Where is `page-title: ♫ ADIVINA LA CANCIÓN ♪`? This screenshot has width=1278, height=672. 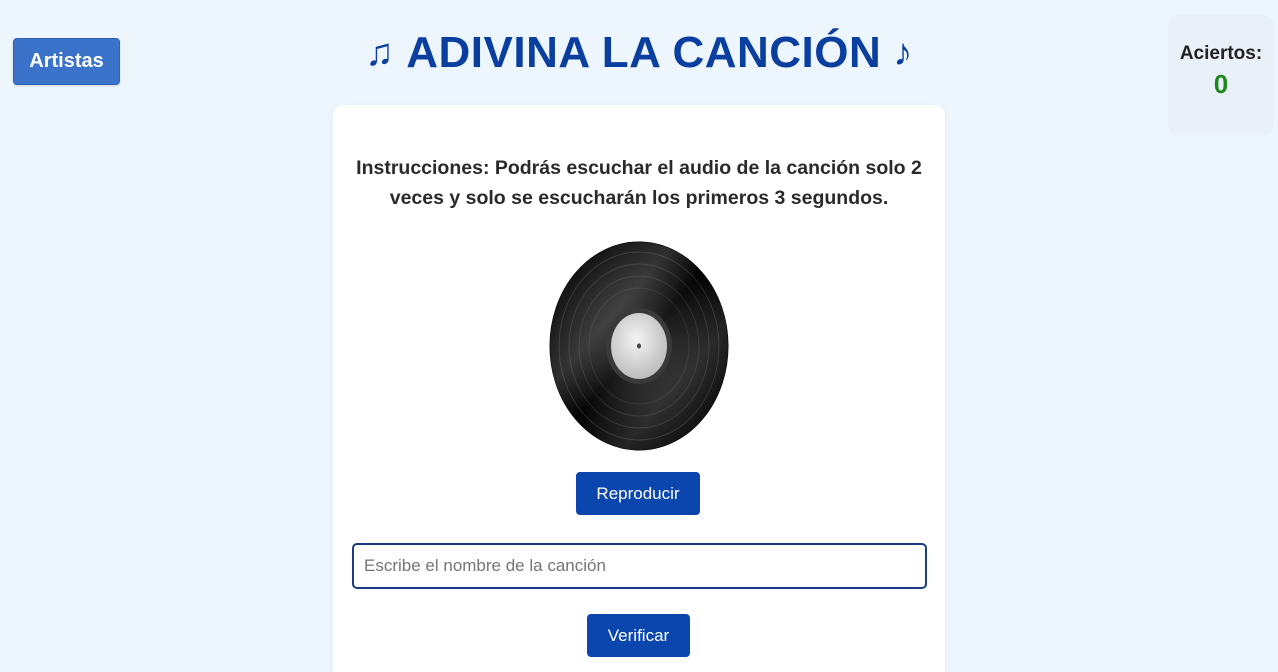
page-title: ♫ ADIVINA LA CANCIÓN ♪ is located at coordinates (639, 53).